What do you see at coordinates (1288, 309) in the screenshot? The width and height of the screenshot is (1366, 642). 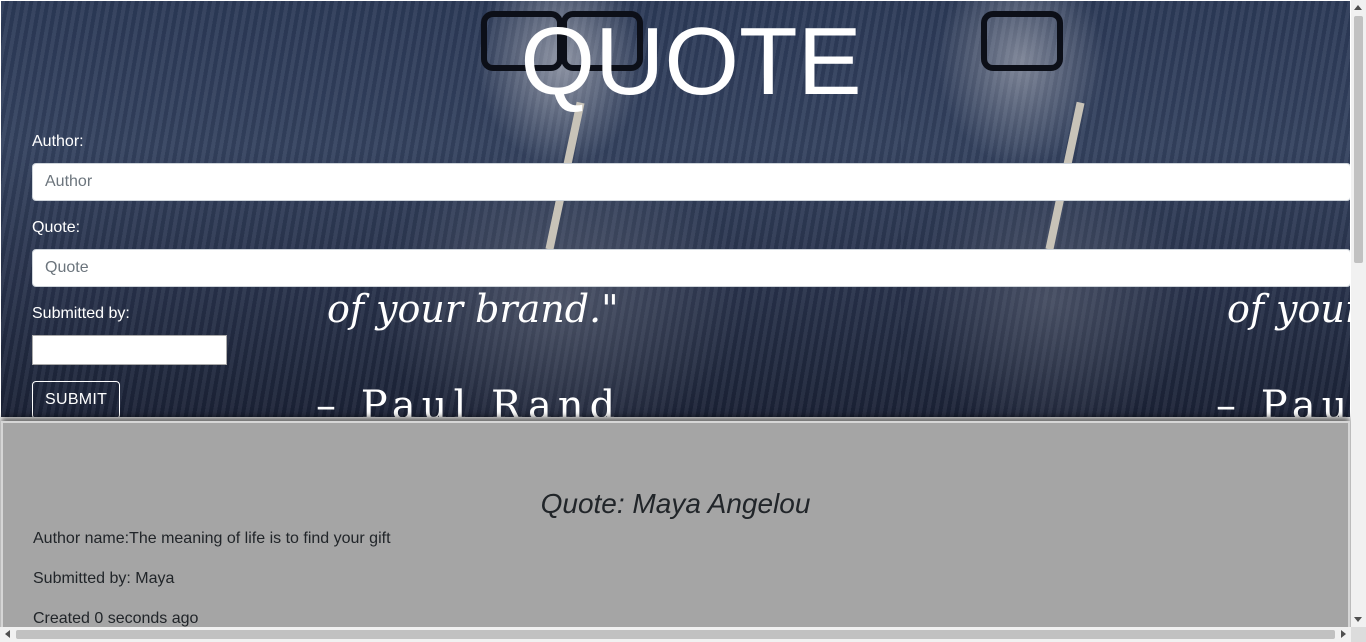 I see `image-quote-text-repeat: of your` at bounding box center [1288, 309].